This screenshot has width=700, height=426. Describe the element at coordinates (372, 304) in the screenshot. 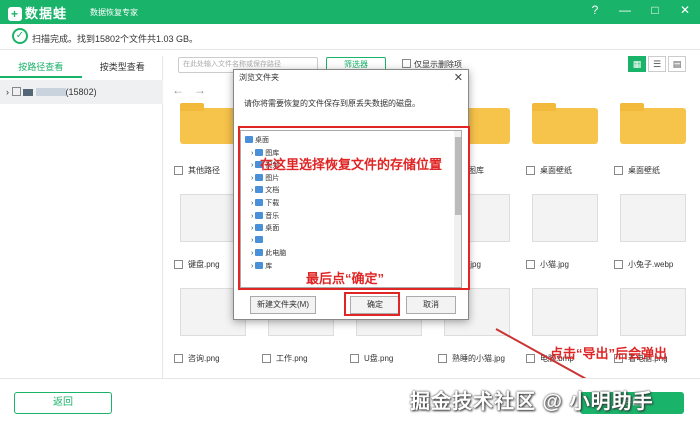

I see `annotation-ok-frame` at that location.